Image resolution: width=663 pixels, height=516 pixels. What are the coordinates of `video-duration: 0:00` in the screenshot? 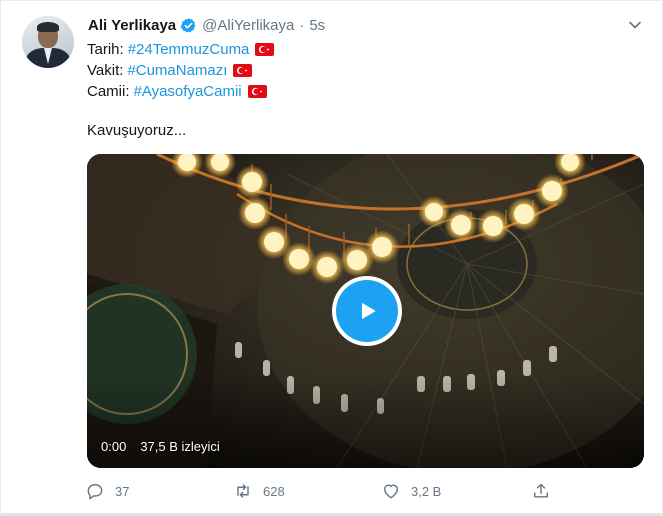 It's located at (114, 446).